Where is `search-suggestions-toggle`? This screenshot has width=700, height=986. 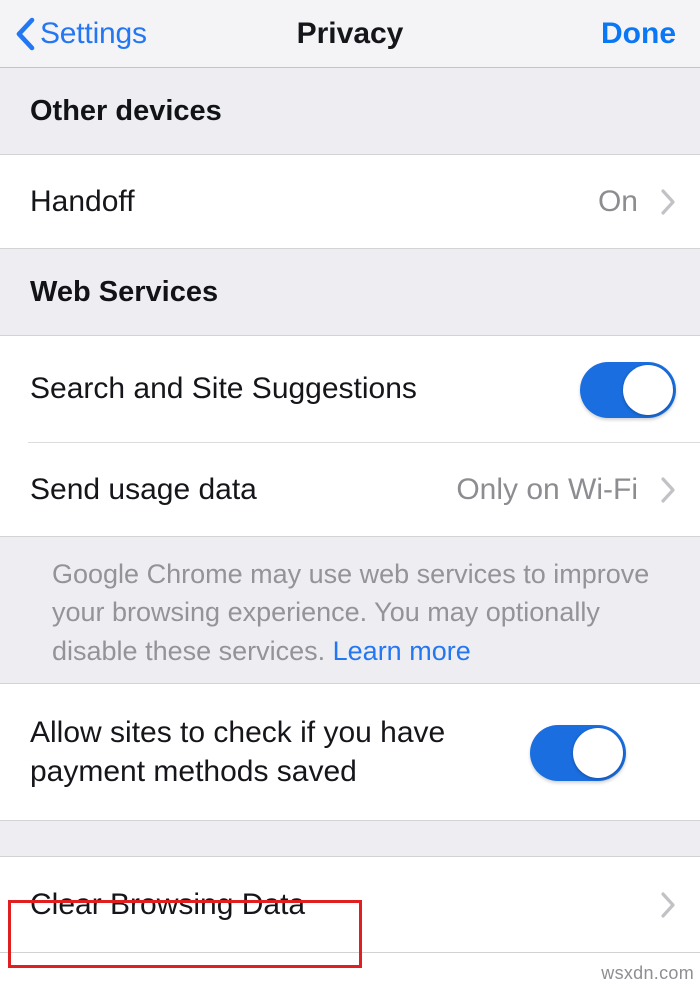 search-suggestions-toggle is located at coordinates (628, 389).